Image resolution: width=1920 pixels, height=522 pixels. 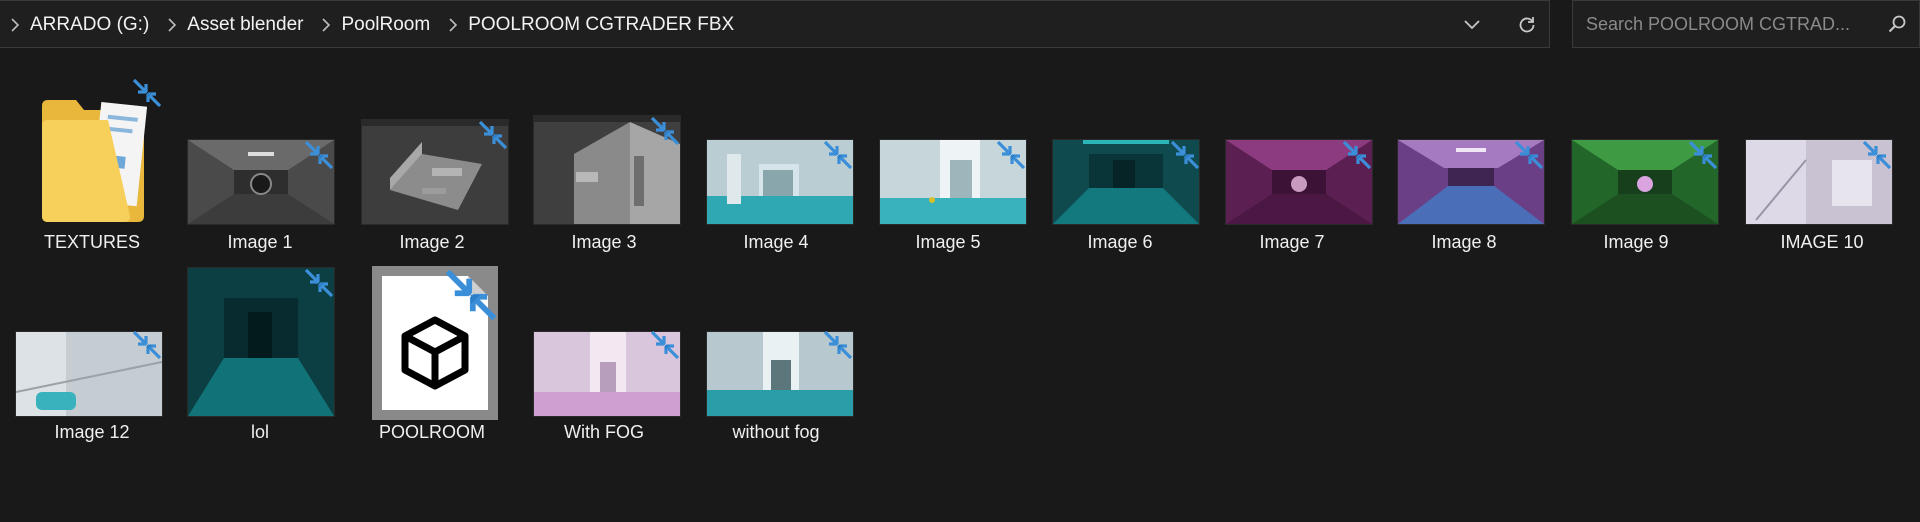 What do you see at coordinates (92, 357) in the screenshot?
I see `file-item-image-12: Image 12` at bounding box center [92, 357].